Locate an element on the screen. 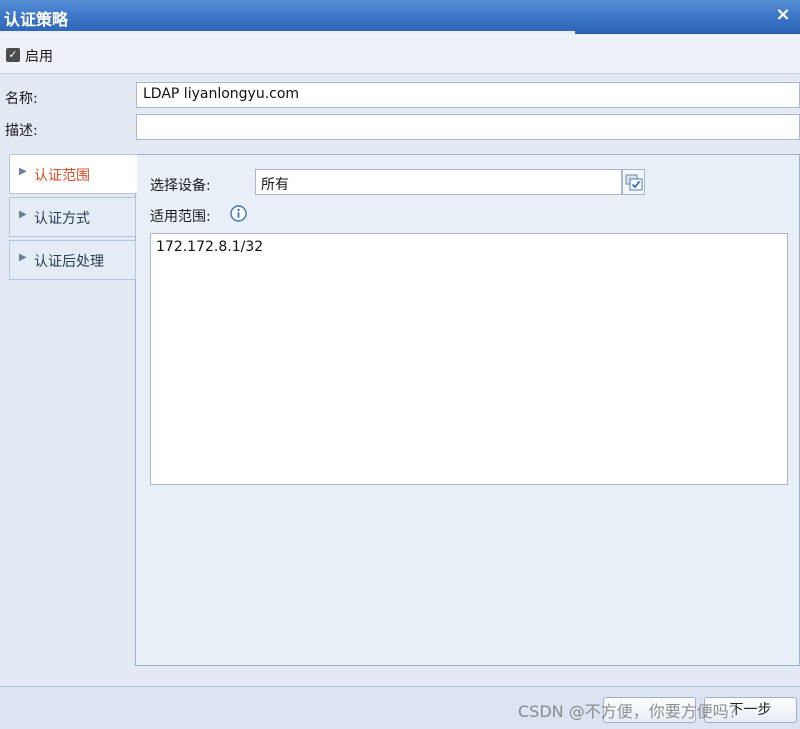  enable-row: ✓ 启用 is located at coordinates (400, 54).